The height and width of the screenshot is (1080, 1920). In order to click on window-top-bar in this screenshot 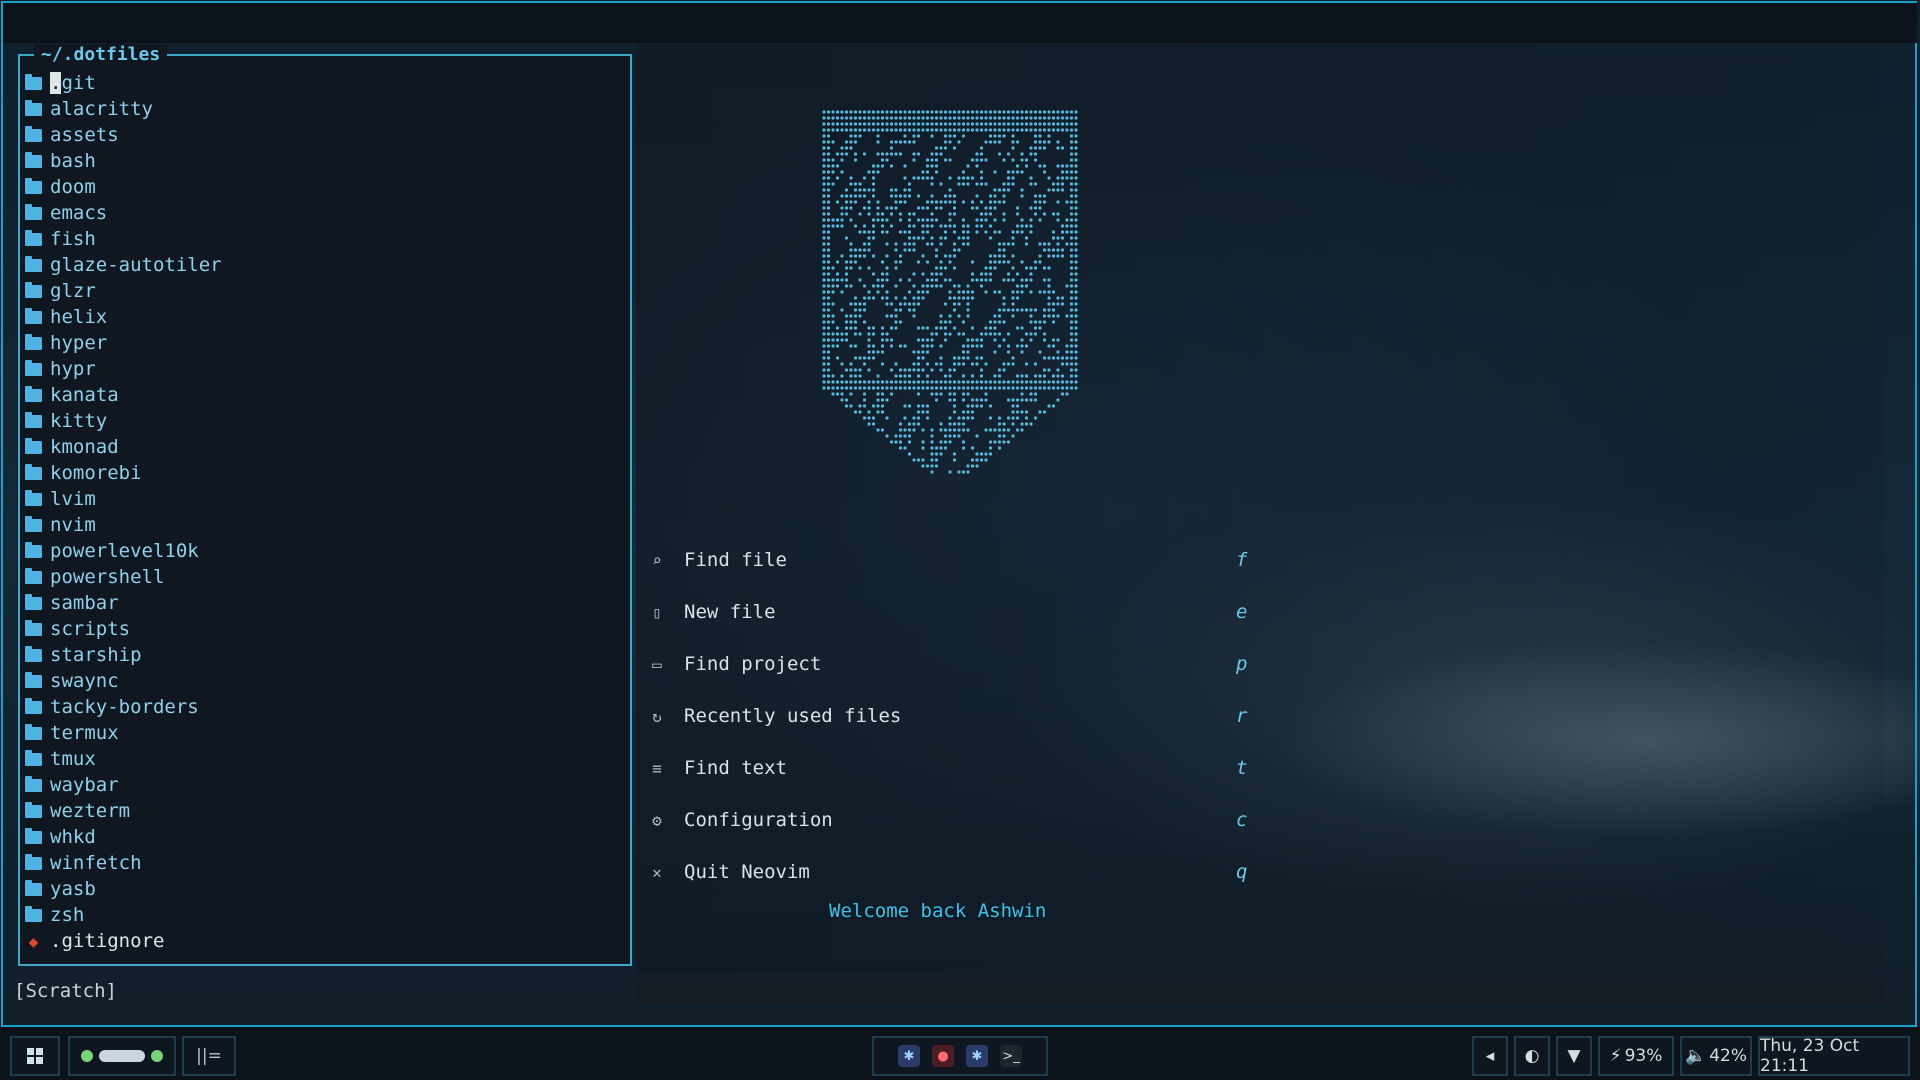, I will do `click(960, 23)`.